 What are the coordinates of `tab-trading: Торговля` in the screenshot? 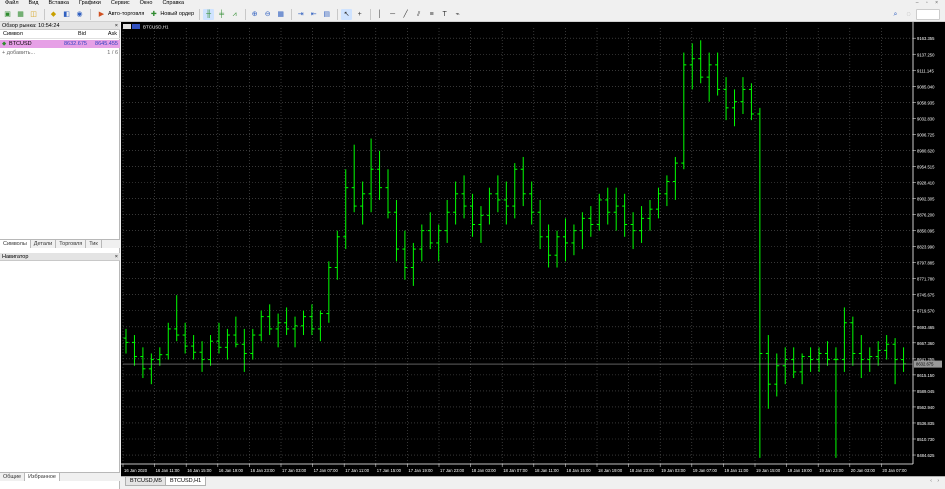 It's located at (71, 244).